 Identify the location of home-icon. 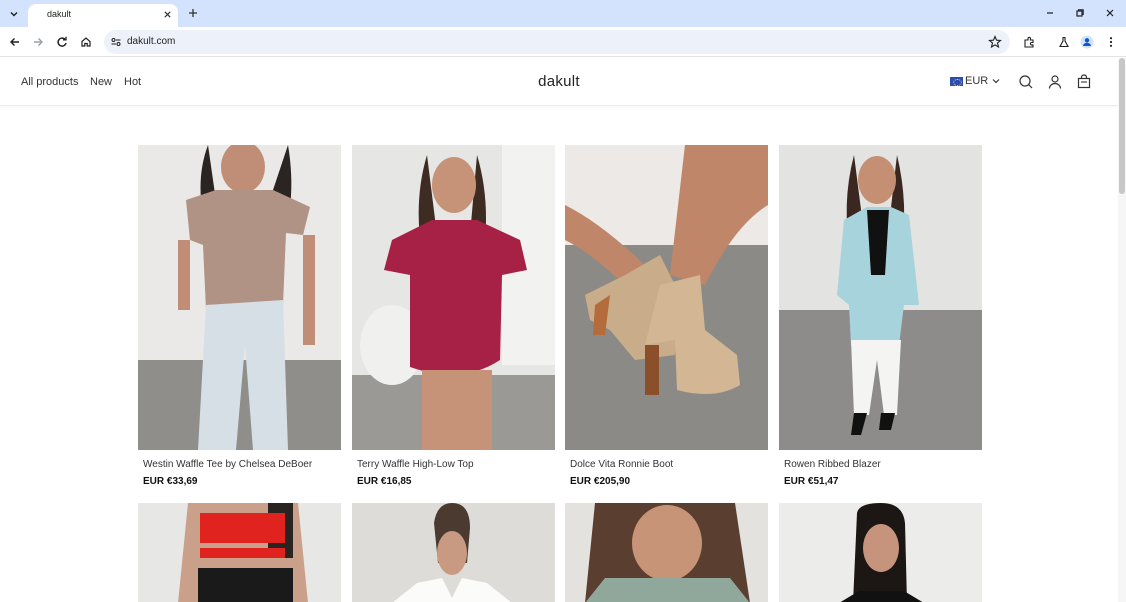
(86, 42).